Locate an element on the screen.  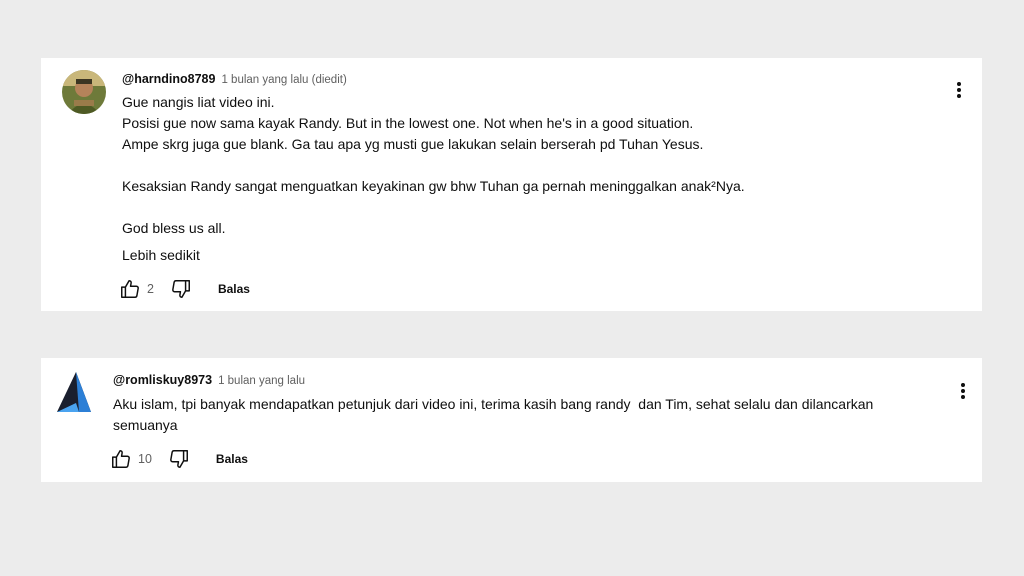
comment-actions: 10 Balas is located at coordinates (179, 459).